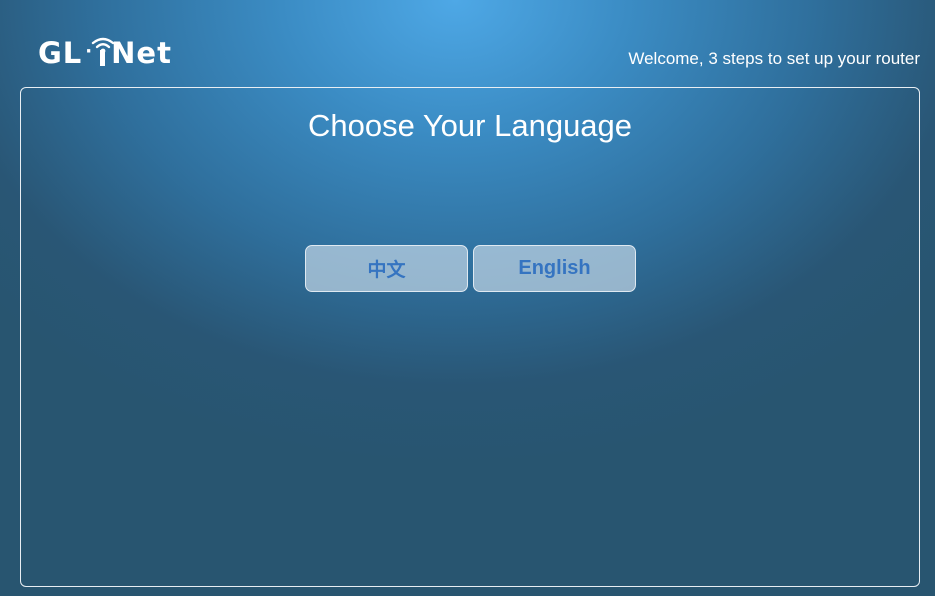  Describe the element at coordinates (554, 268) in the screenshot. I see `english-language-button: English` at that location.